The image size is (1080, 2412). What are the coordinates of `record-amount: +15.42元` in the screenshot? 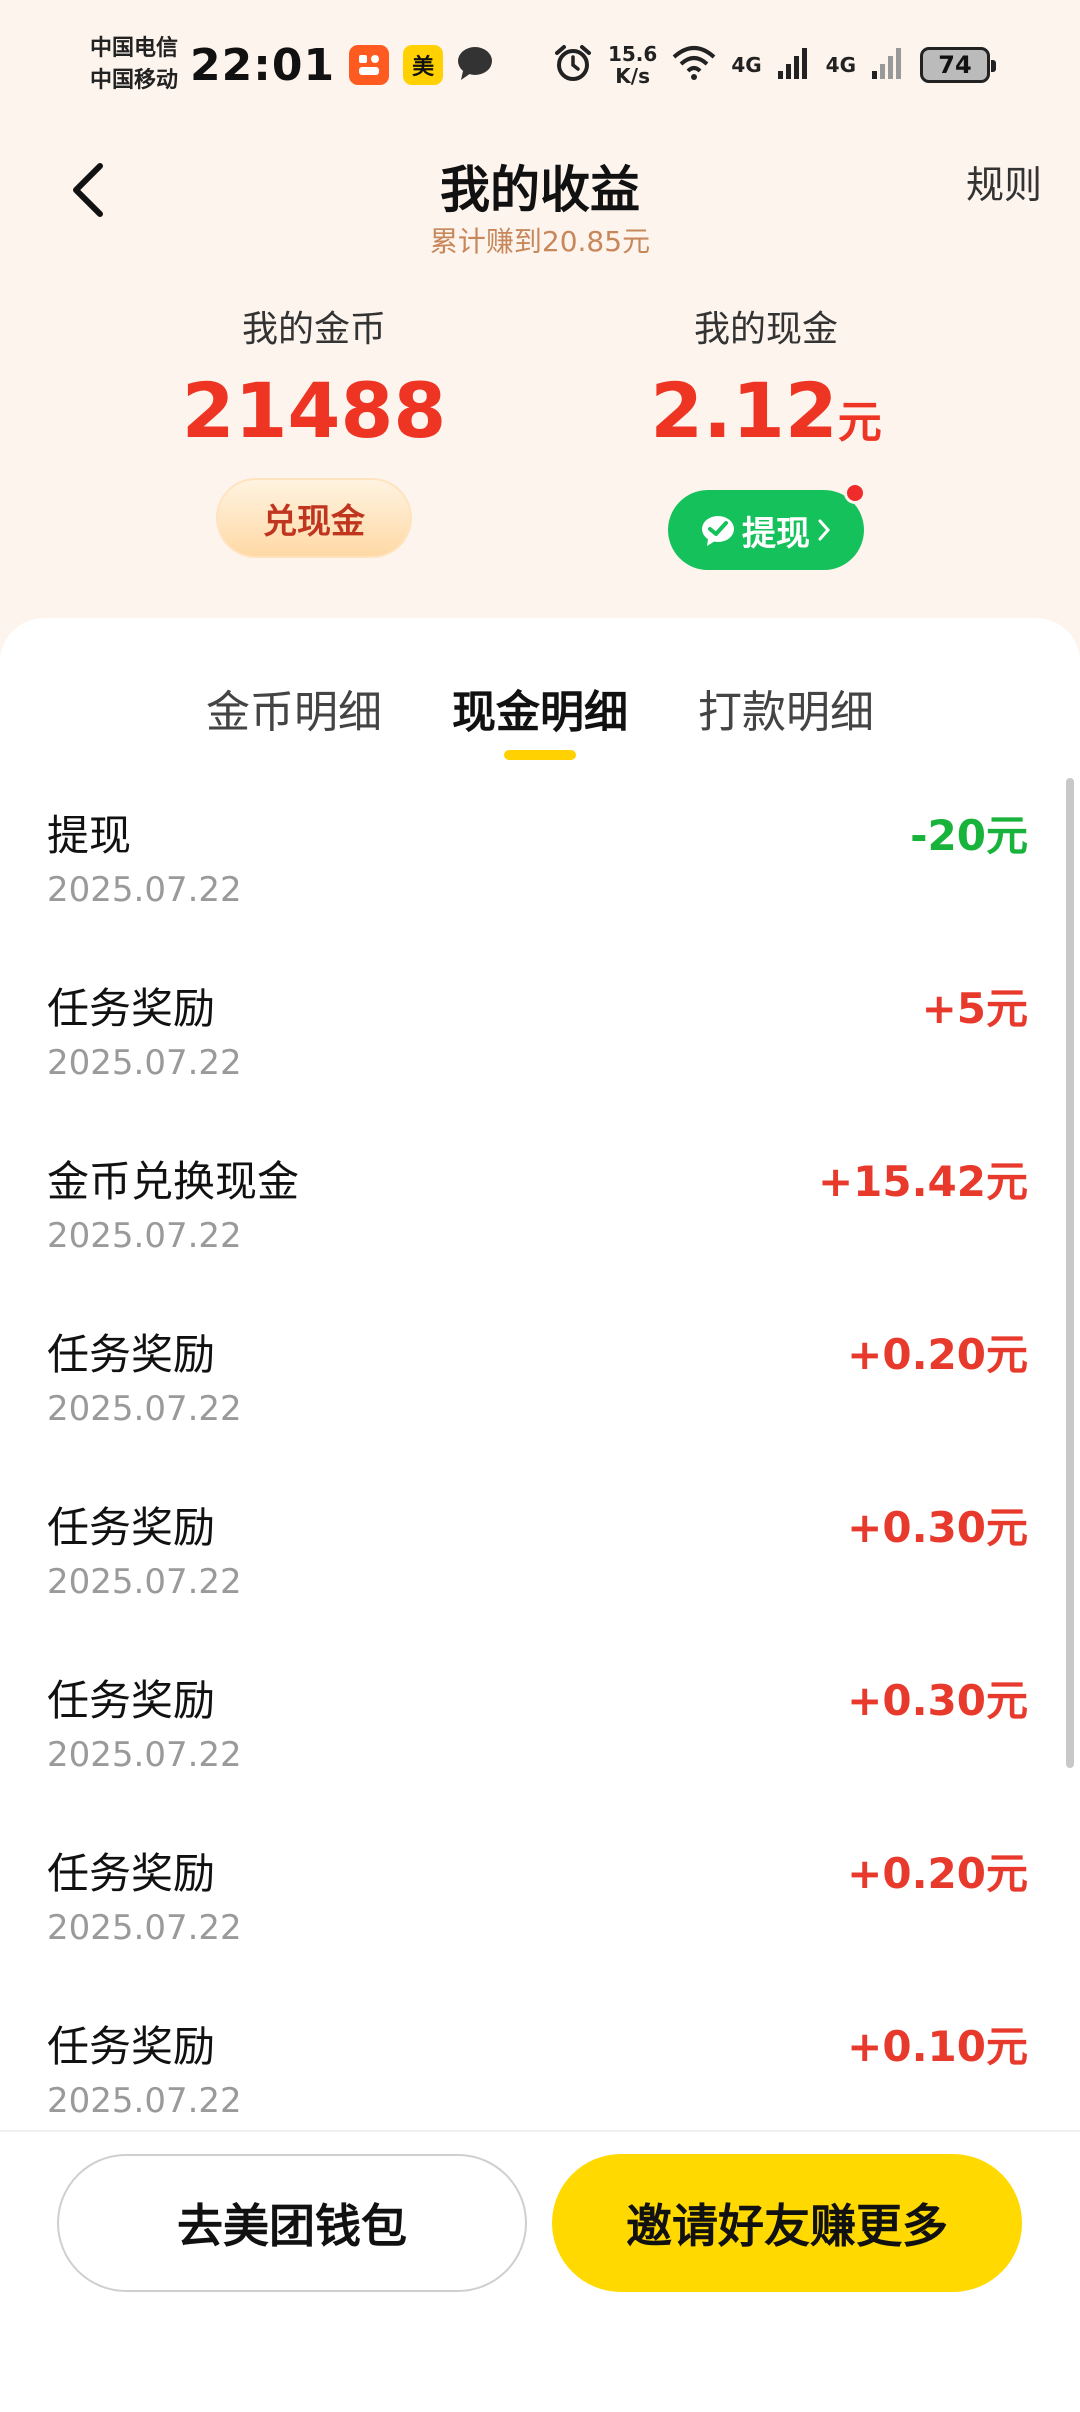 It's located at (922, 1181).